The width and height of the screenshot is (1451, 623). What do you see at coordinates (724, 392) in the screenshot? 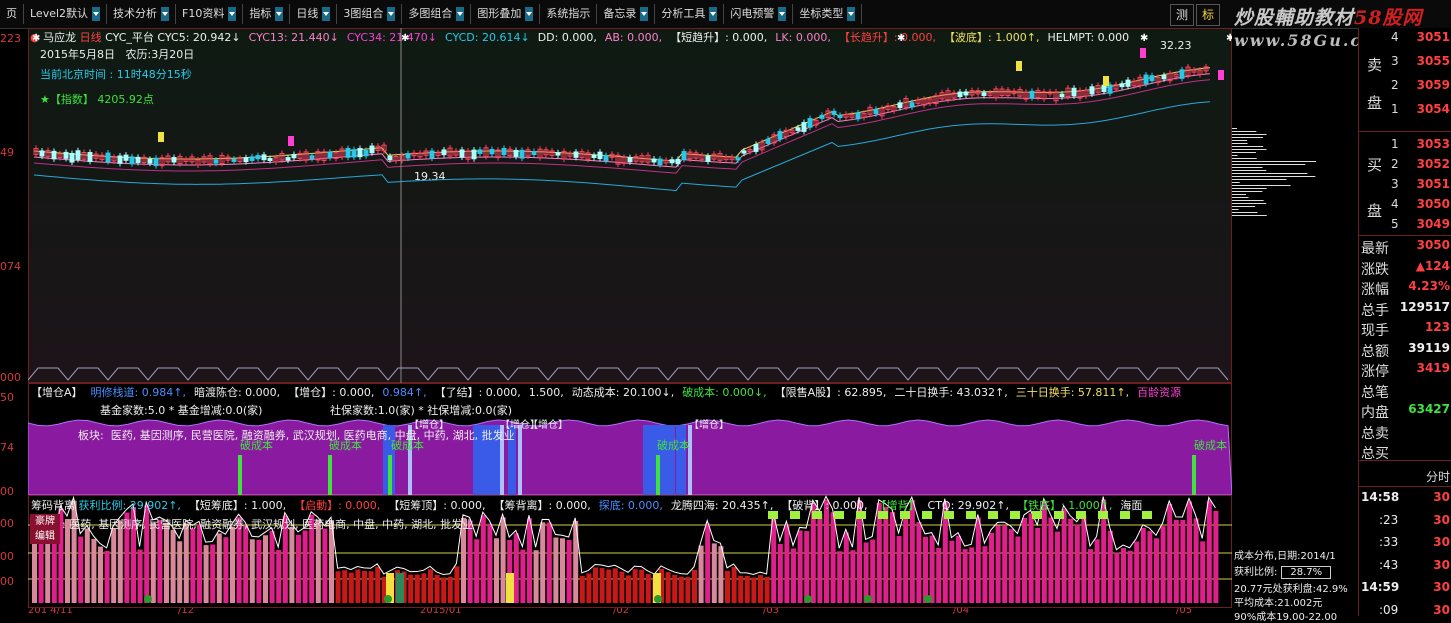
I see `panel2-value: 破成本: 0.000↓,` at bounding box center [724, 392].